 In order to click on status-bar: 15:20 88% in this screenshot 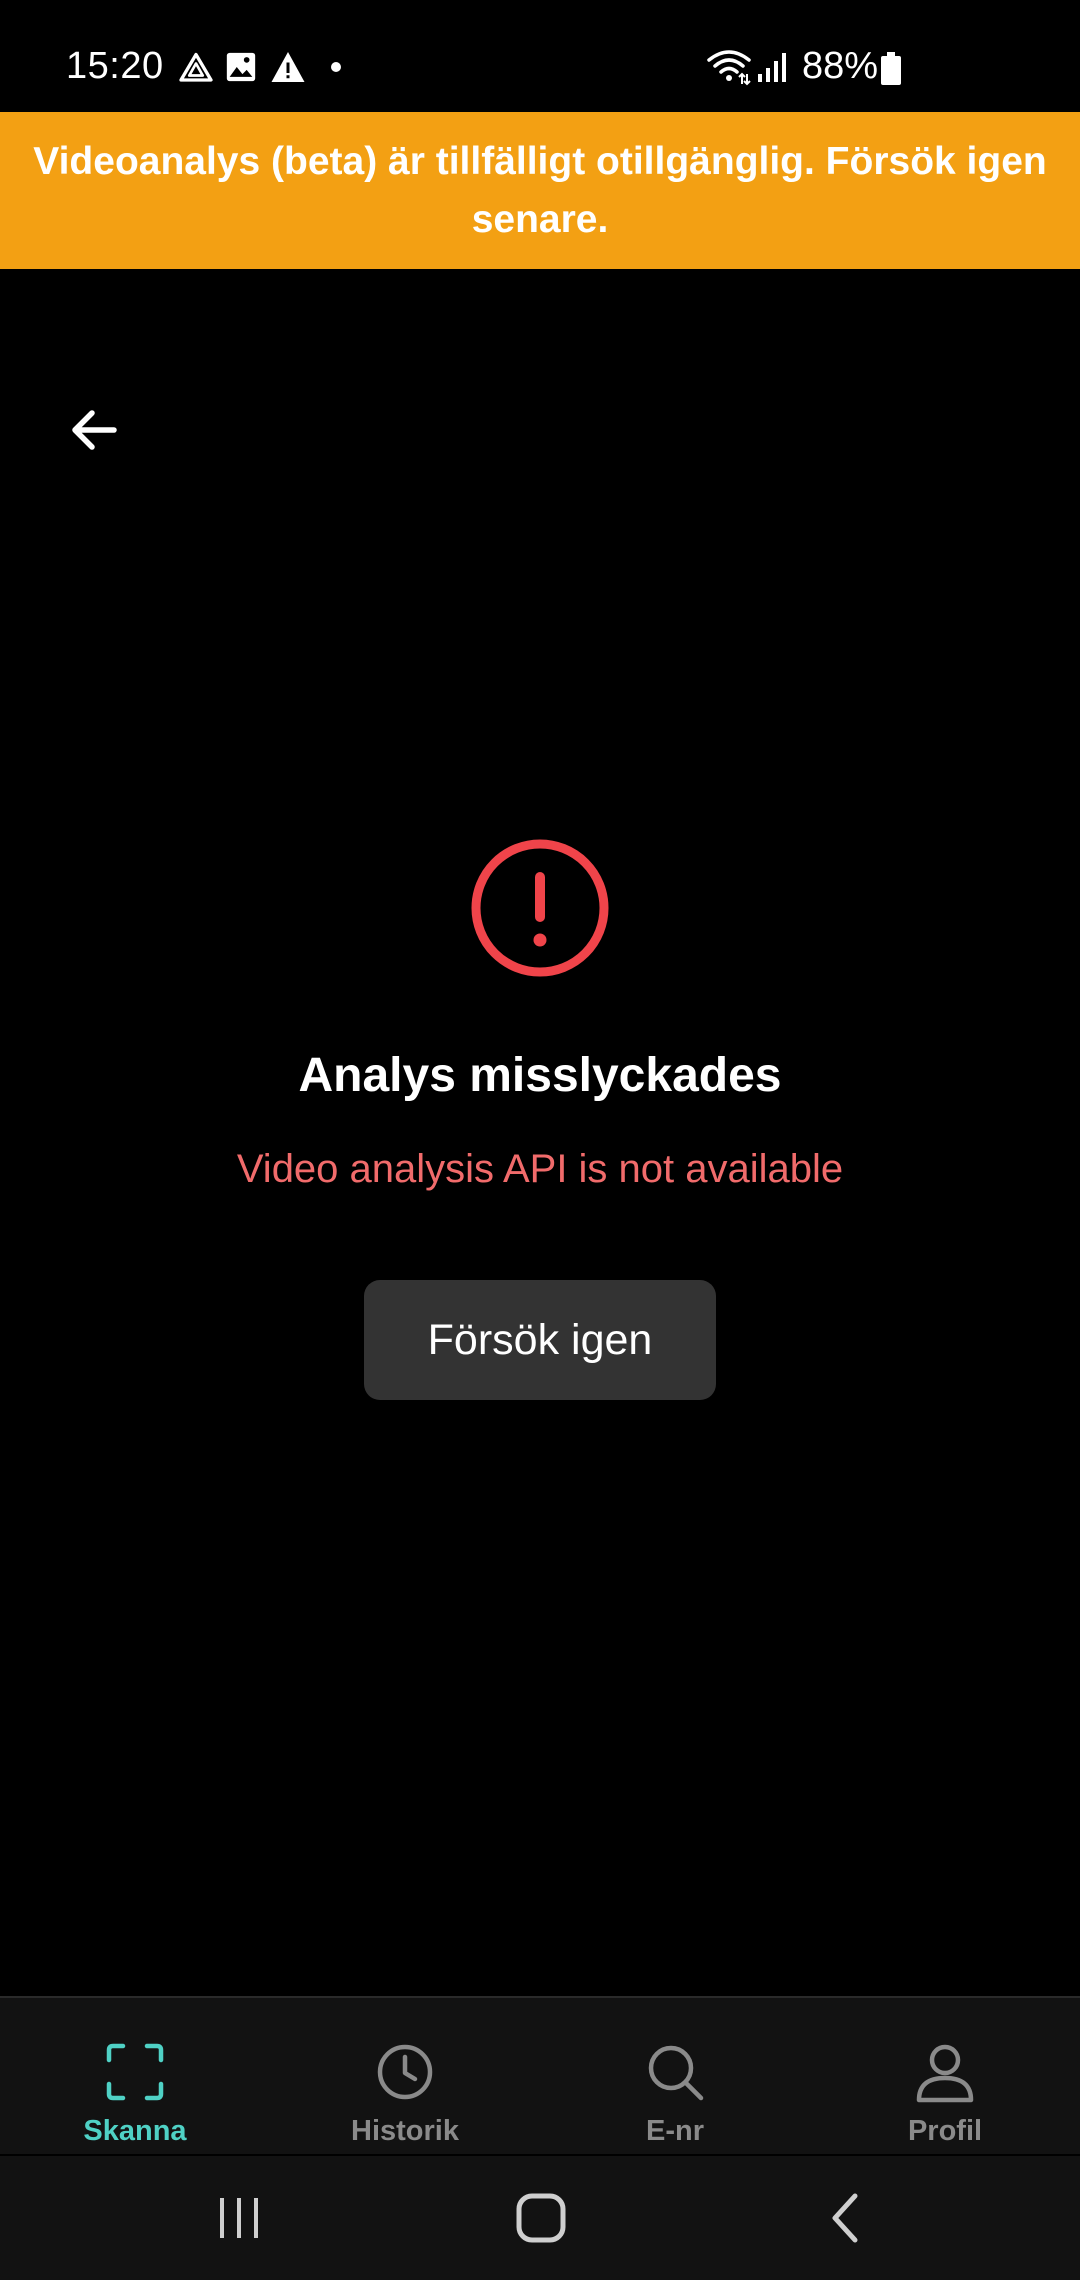, I will do `click(540, 56)`.